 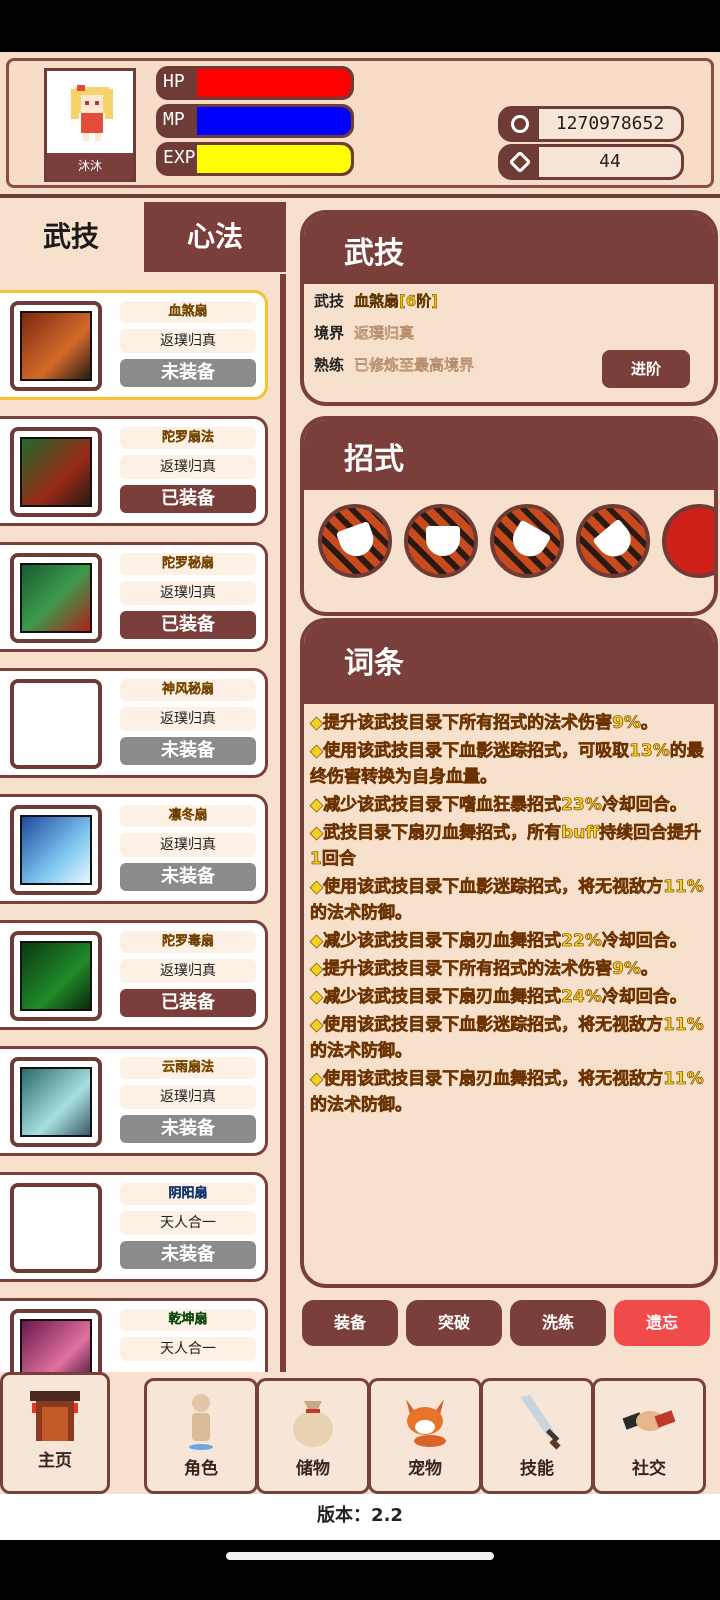 What do you see at coordinates (90, 166) in the screenshot?
I see `player-name: 沐沐` at bounding box center [90, 166].